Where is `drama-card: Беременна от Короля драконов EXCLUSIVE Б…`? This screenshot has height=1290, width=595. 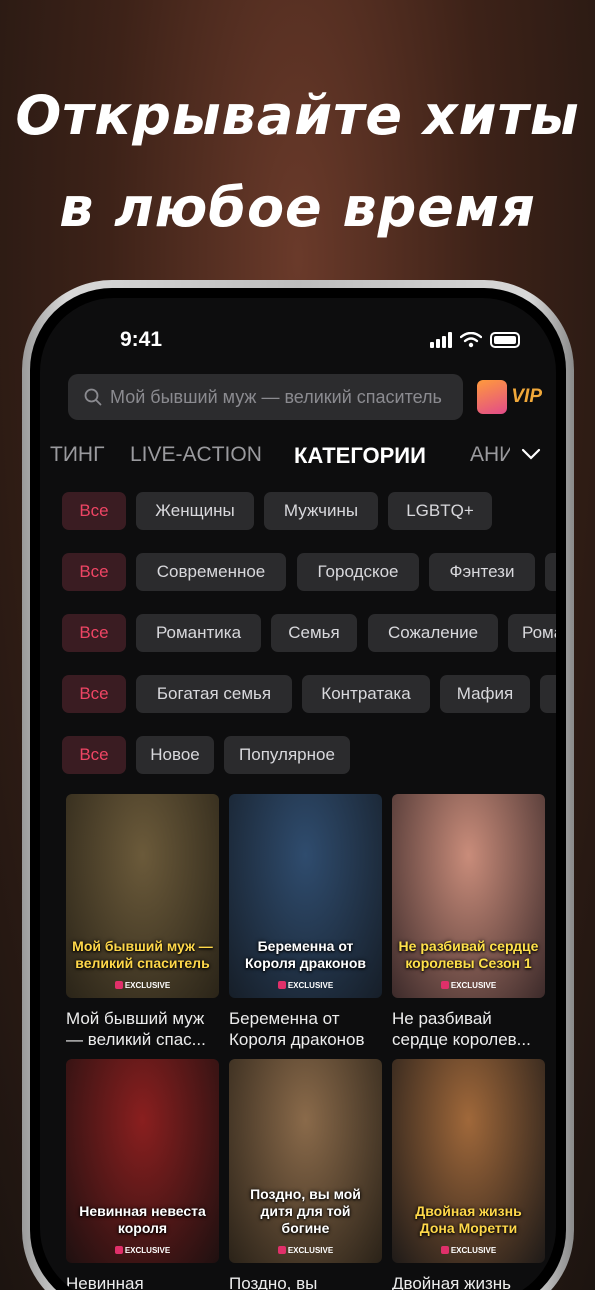
drama-card: Беременна от Короля драконов EXCLUSIVE Б… is located at coordinates (305, 923).